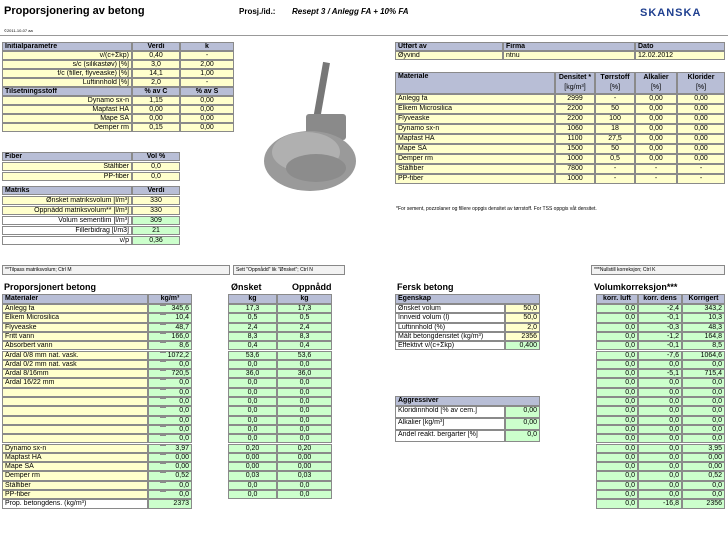 The width and height of the screenshot is (728, 551). I want to click on material-name-input: Demper rm, so click(475, 159).